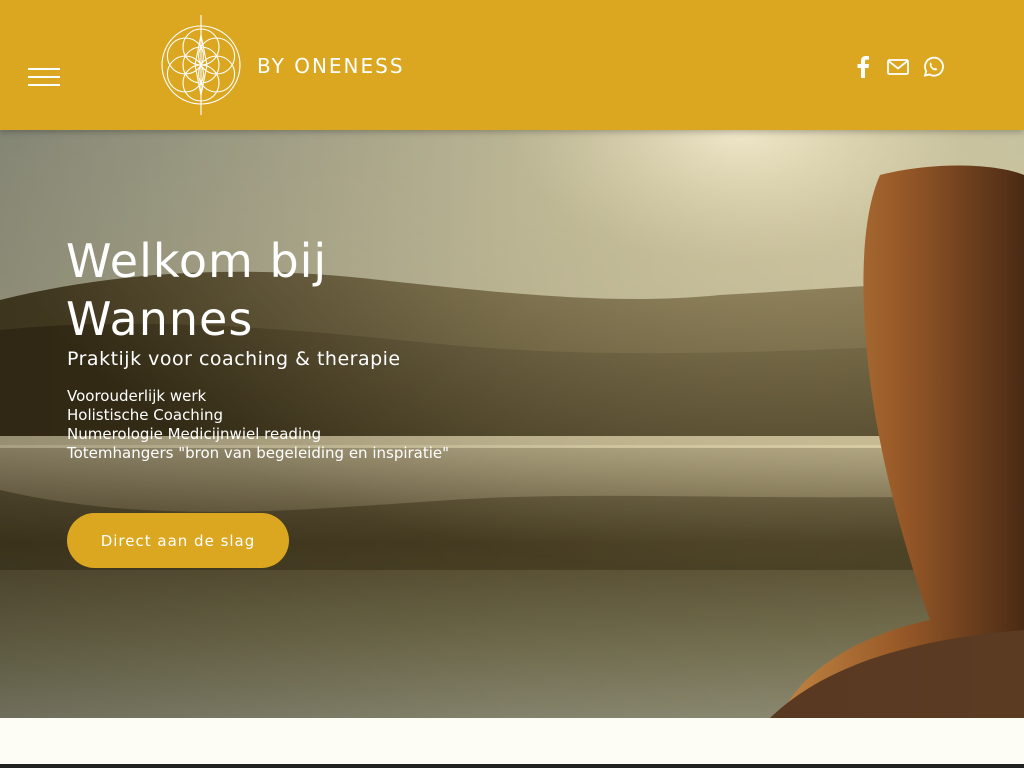 This screenshot has height=768, width=1024. I want to click on cta-button: Direct aan de slag, so click(178, 540).